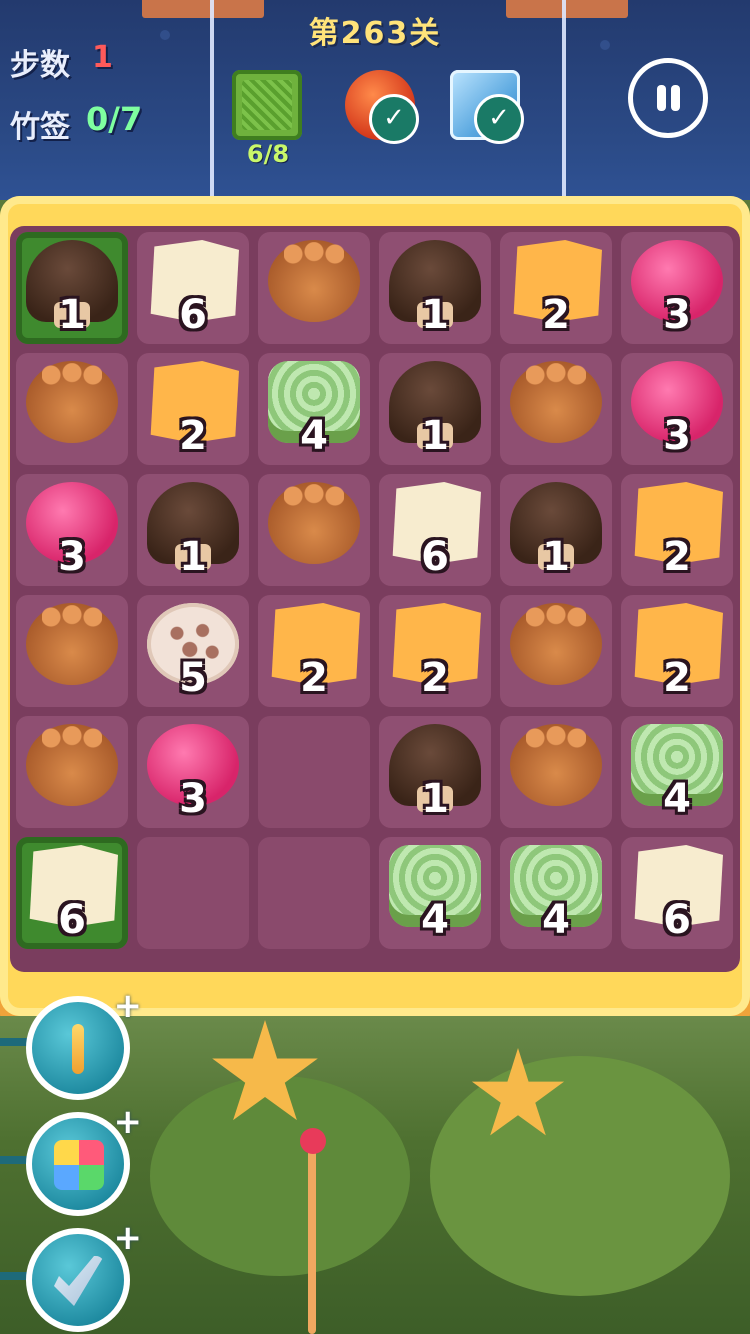 The width and height of the screenshot is (750, 1334). Describe the element at coordinates (193, 678) in the screenshot. I see `tile-number: 5` at that location.